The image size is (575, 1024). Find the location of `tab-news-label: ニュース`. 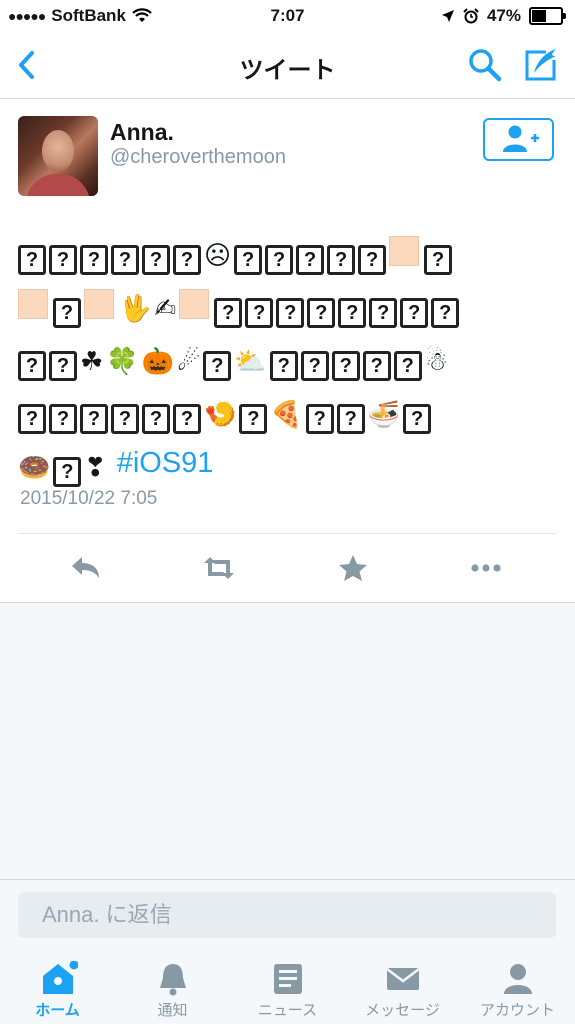

tab-news-label: ニュース is located at coordinates (287, 1010).